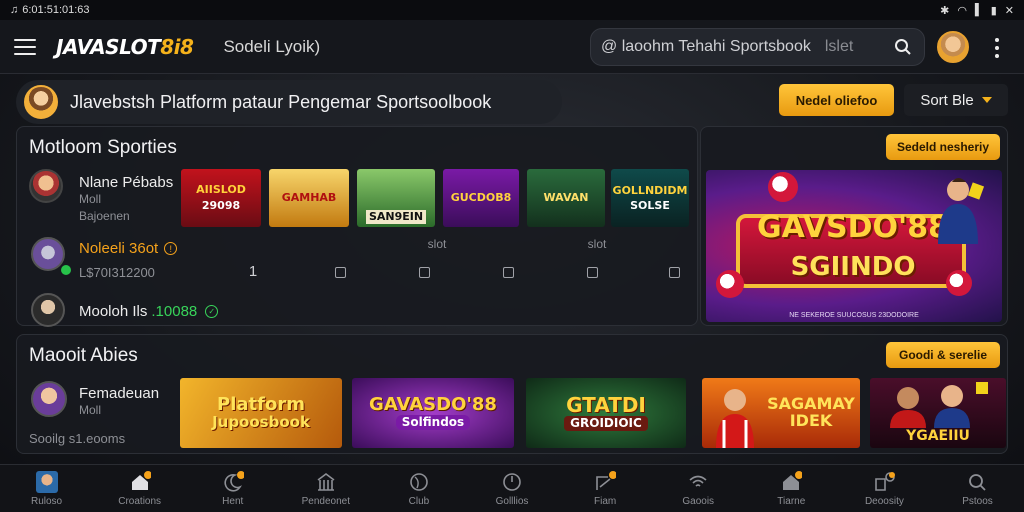 This screenshot has height=512, width=1024. I want to click on chevron-down-icon, so click(986, 100).